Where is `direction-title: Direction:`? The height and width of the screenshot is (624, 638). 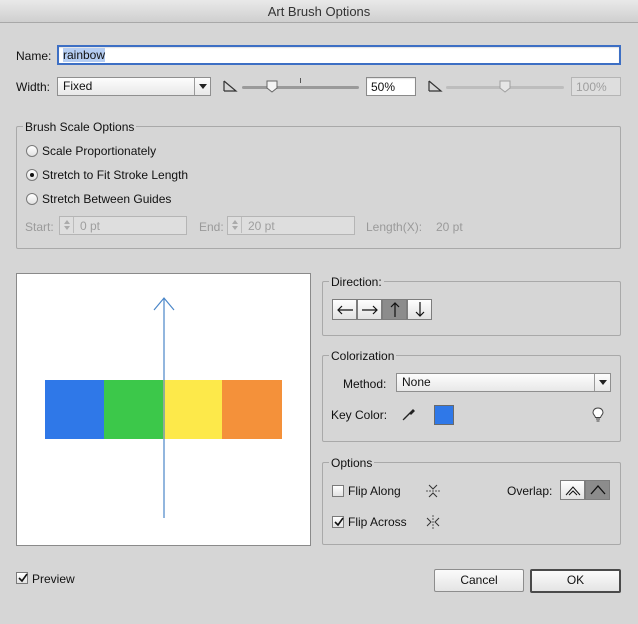 direction-title: Direction: is located at coordinates (356, 282).